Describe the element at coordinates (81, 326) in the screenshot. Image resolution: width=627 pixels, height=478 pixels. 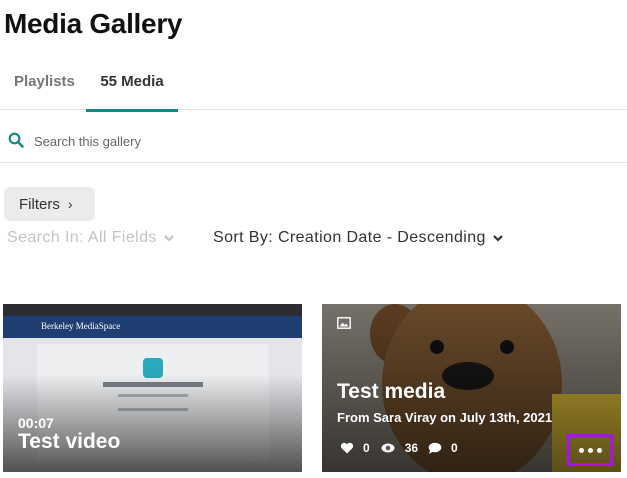
I see `thumbnail-logo-text: Berkeley MediaSpace` at that location.